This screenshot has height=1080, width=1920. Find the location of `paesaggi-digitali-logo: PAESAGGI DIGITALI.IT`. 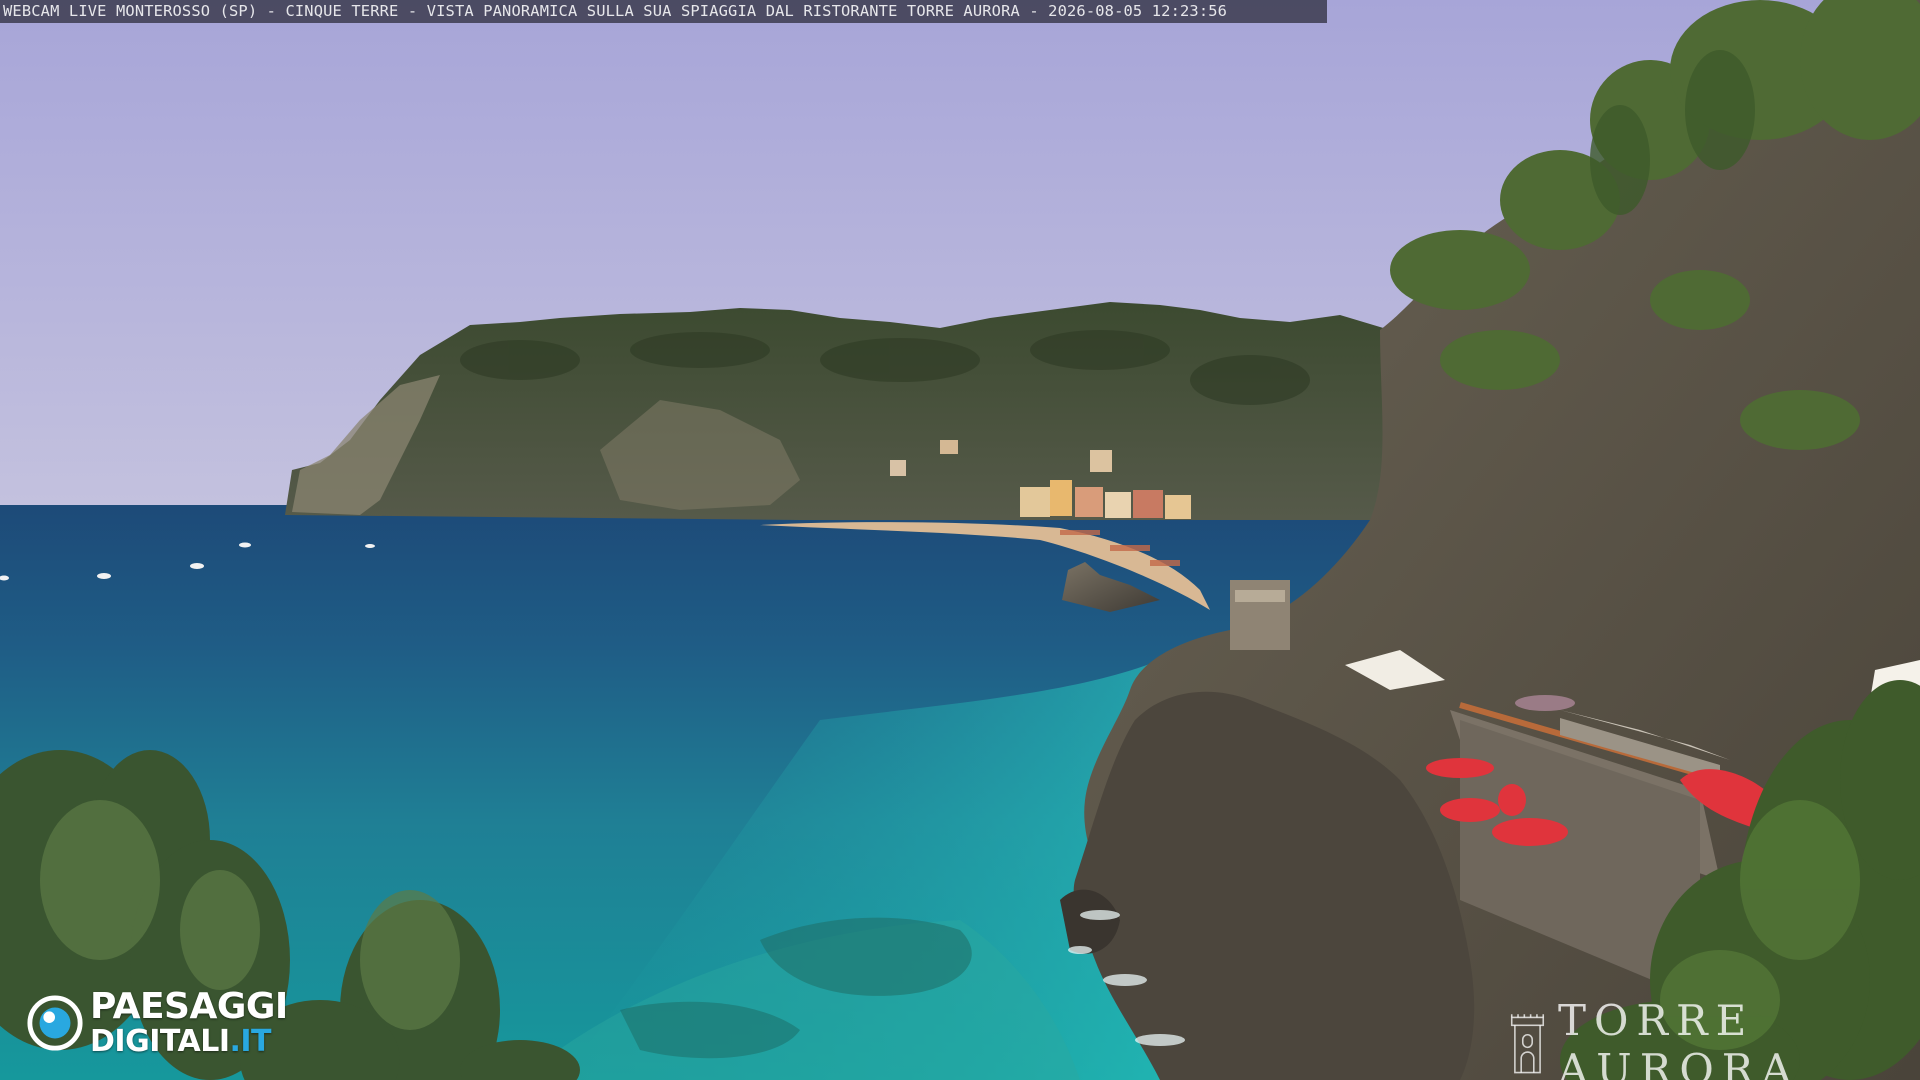

paesaggi-digitali-logo: PAESAGGI DIGITALI.IT is located at coordinates (157, 1023).